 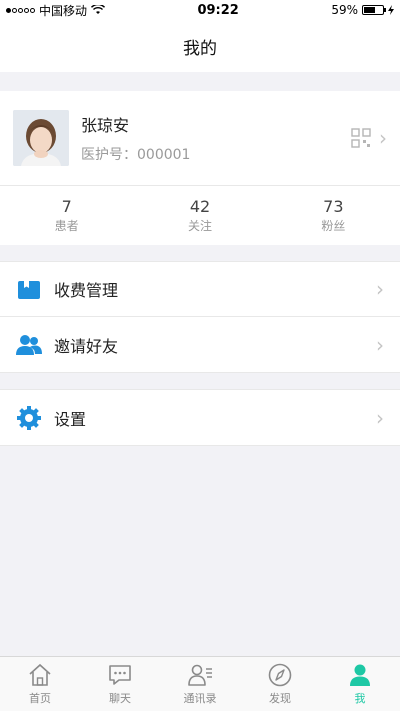 I want to click on status-left: 中国移动, so click(x=56, y=10).